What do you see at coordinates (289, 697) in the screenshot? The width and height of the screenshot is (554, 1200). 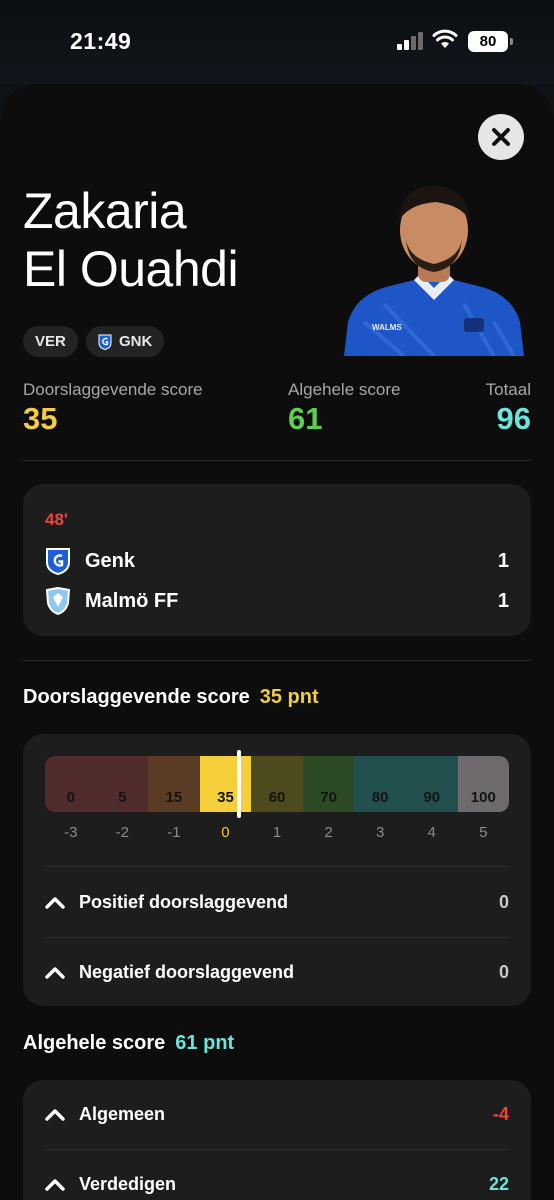 I see `section-points: 35 pnt` at bounding box center [289, 697].